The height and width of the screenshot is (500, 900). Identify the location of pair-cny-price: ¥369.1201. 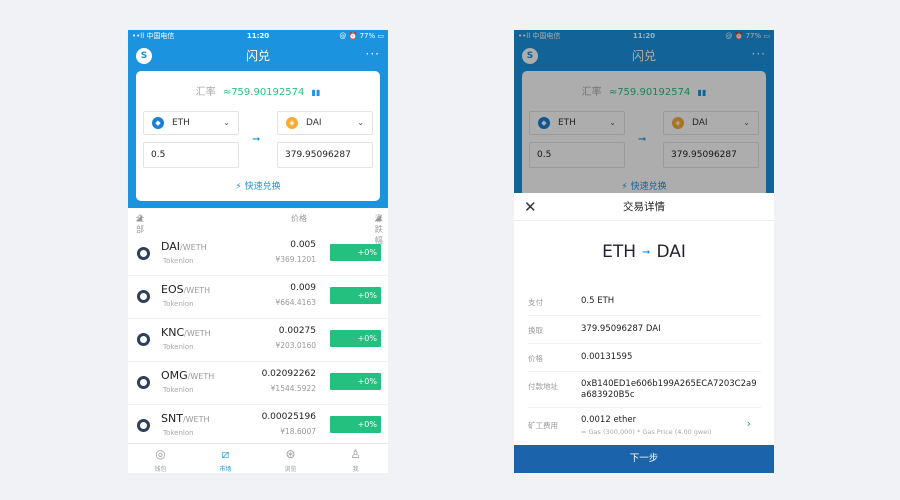
(295, 259).